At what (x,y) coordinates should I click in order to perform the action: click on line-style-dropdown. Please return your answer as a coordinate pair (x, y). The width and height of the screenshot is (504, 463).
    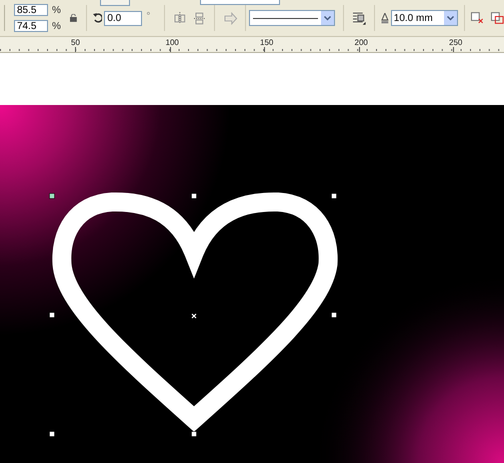
    Looking at the image, I should click on (292, 18).